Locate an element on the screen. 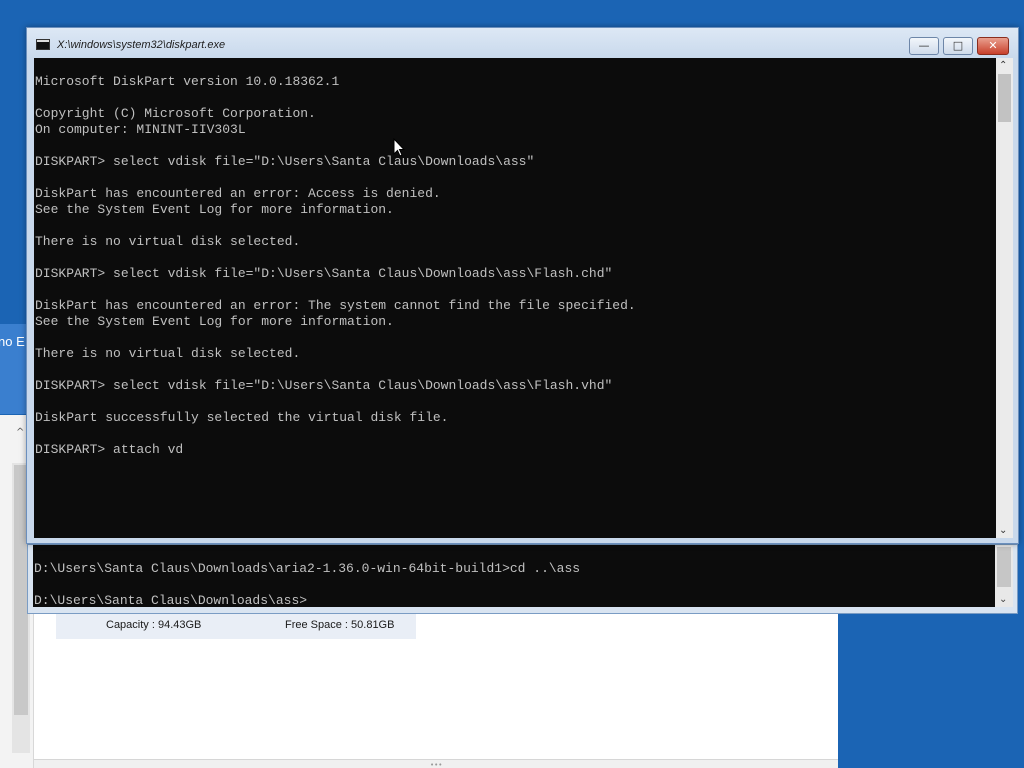  scroll-up-icon: ⌃ is located at coordinates (1003, 65).